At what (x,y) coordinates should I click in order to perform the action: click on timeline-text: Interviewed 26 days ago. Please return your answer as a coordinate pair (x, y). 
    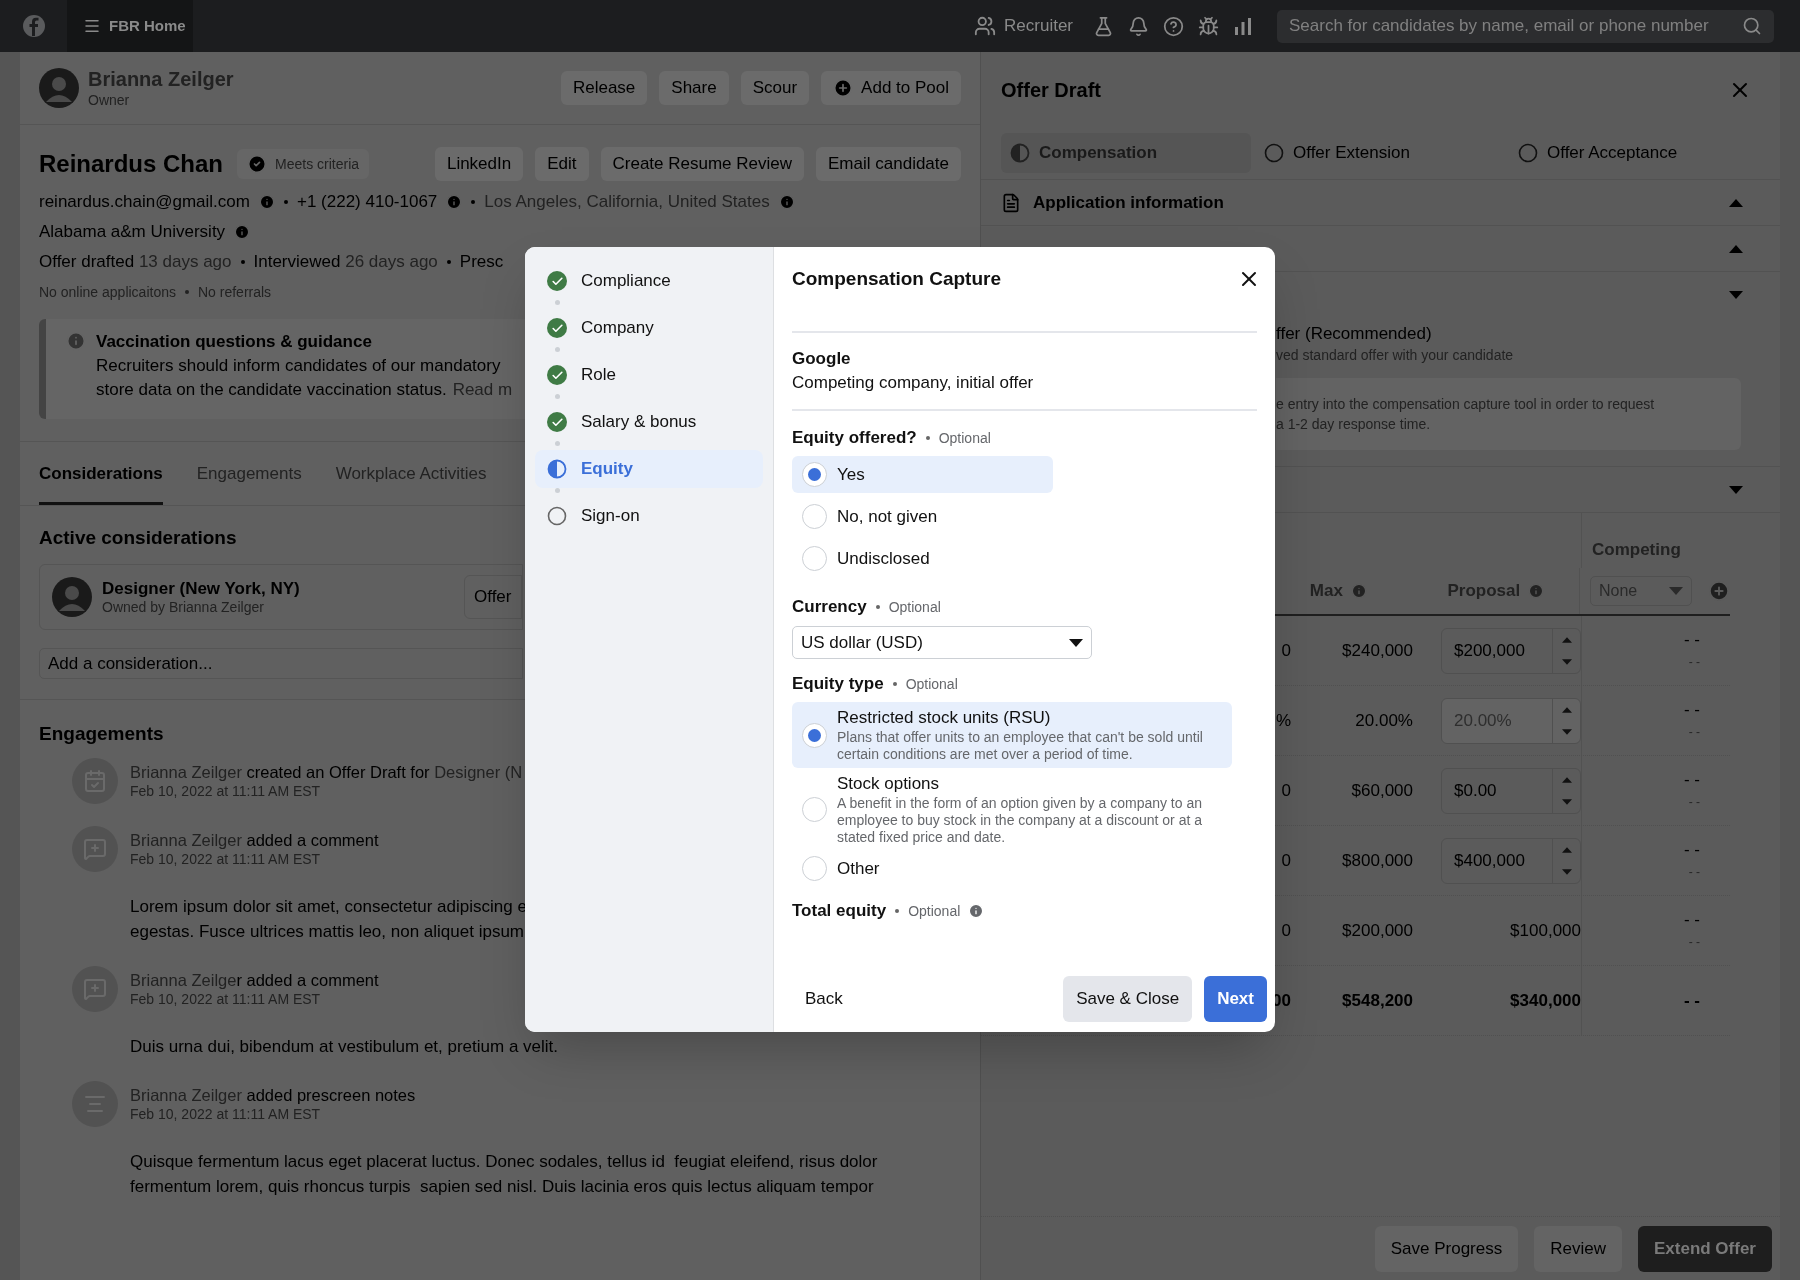
    Looking at the image, I should click on (345, 262).